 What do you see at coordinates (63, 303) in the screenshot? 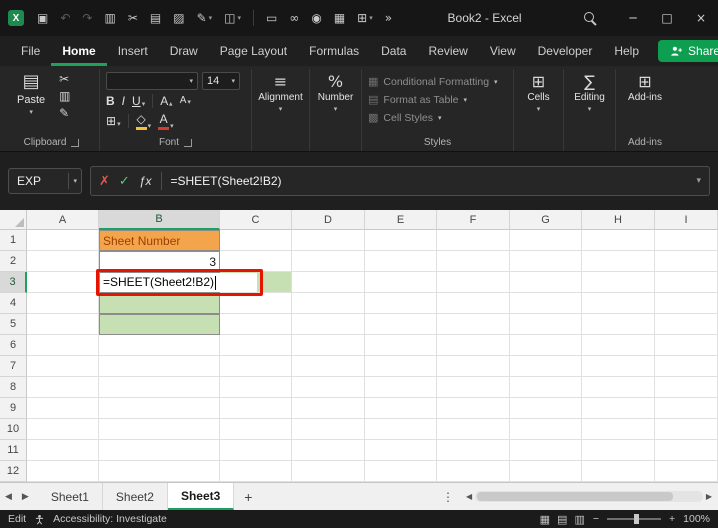
I see `cell-a4` at bounding box center [63, 303].